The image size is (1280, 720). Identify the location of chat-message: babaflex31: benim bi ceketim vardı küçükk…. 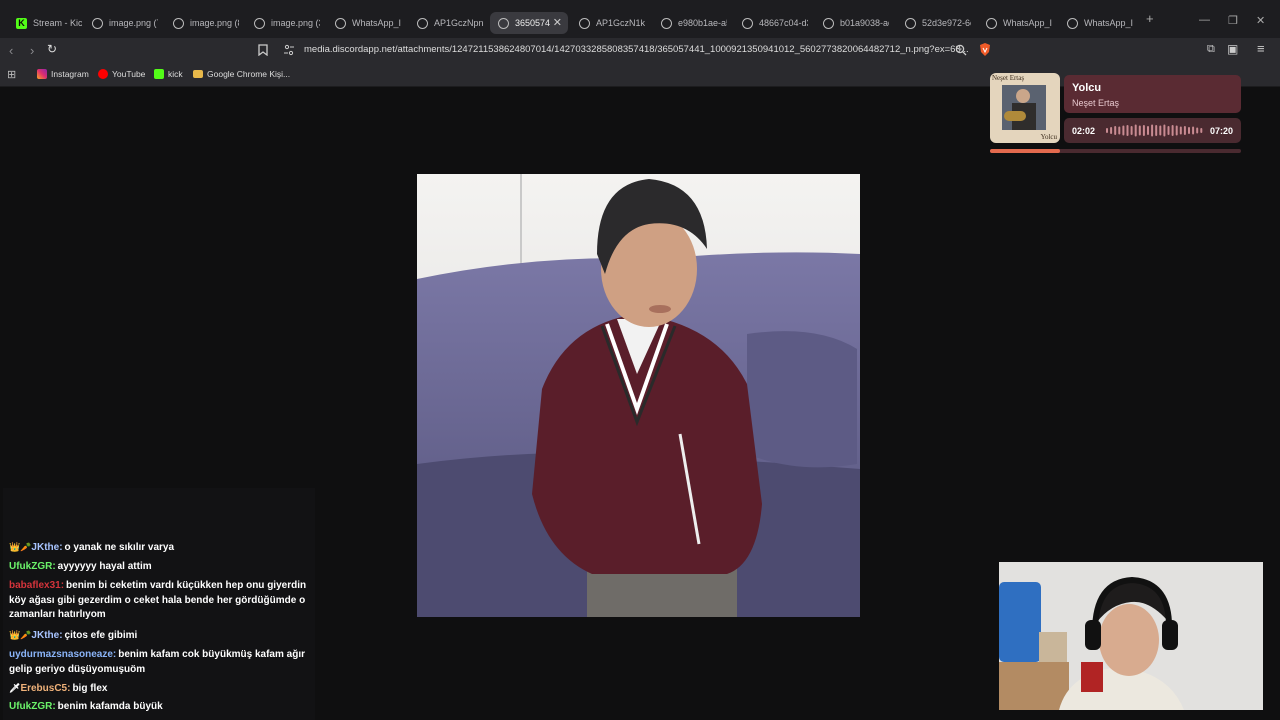
(159, 601).